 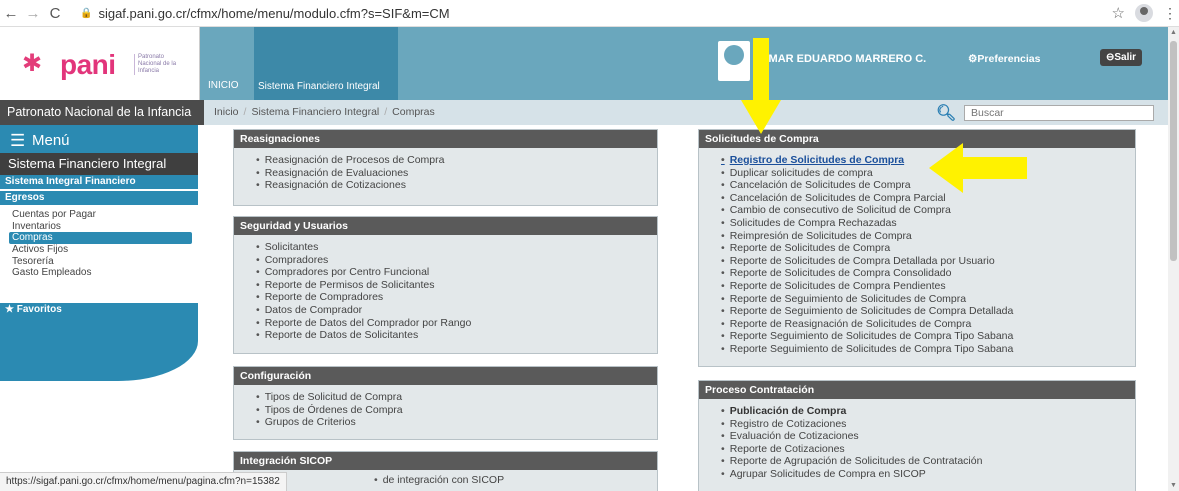 What do you see at coordinates (515, 480) in the screenshot?
I see `menu-link: de integración con SICOP` at bounding box center [515, 480].